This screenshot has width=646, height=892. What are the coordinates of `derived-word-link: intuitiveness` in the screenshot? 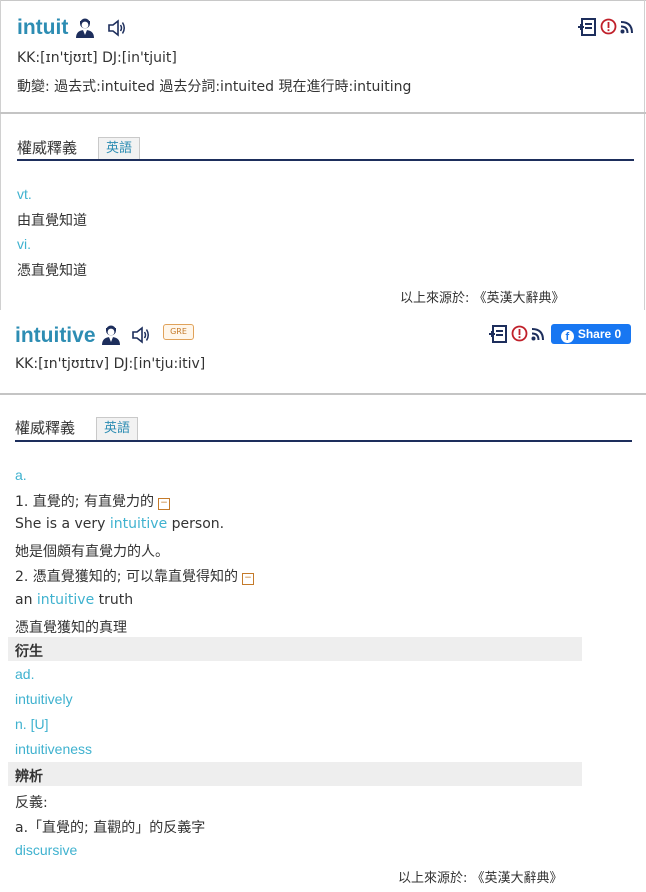 It's located at (53, 749).